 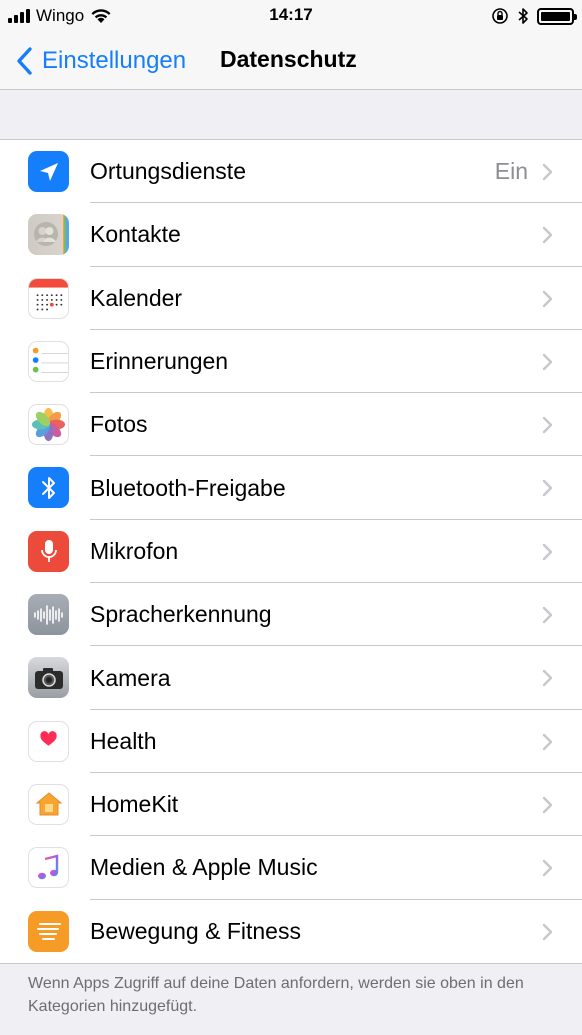 I want to click on battery-icon, so click(x=557, y=16).